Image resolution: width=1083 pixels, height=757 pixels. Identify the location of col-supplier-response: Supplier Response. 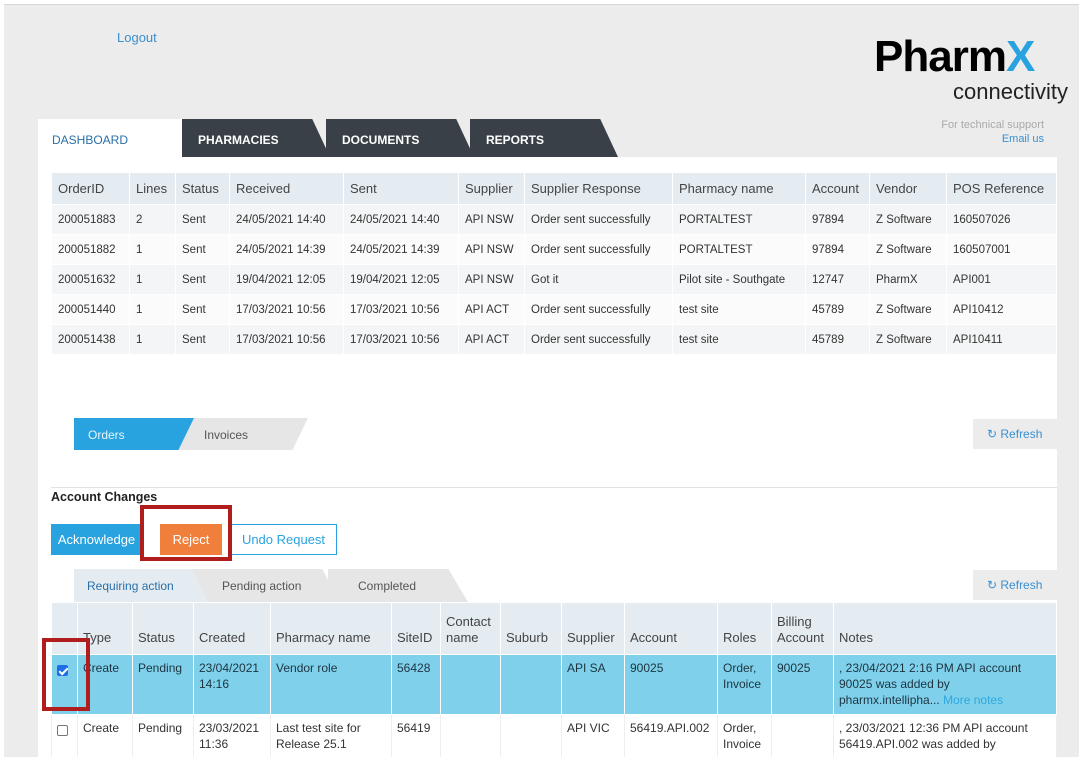
(598, 188).